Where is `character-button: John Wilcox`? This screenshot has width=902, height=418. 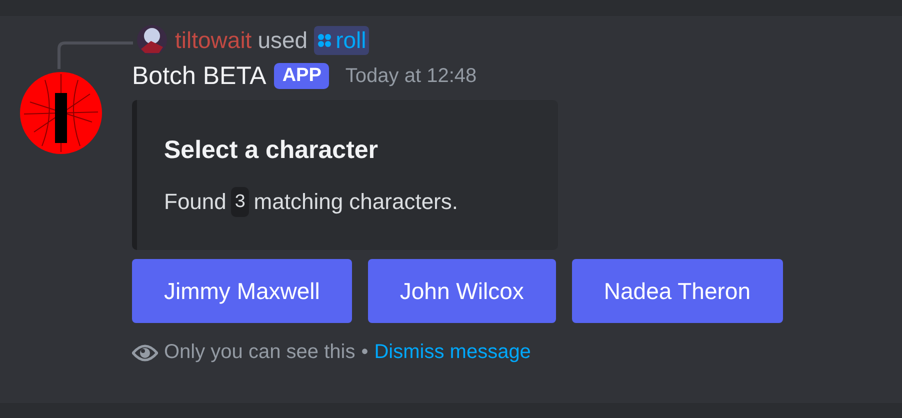
character-button: John Wilcox is located at coordinates (462, 291).